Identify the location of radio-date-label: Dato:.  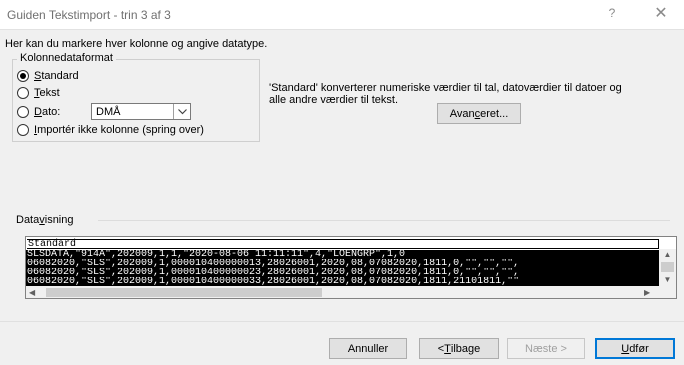
(47, 111).